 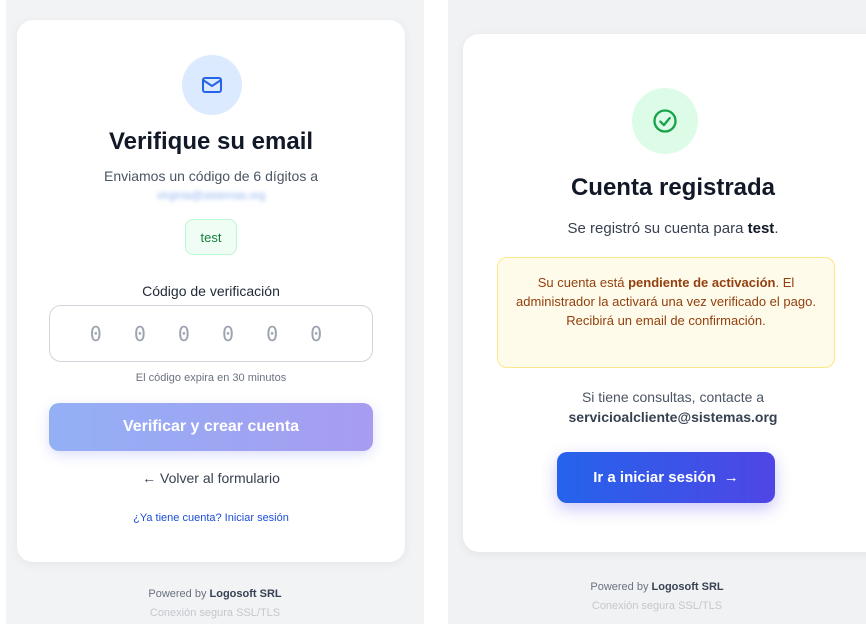 I want to click on check-circle-icon, so click(x=665, y=121).